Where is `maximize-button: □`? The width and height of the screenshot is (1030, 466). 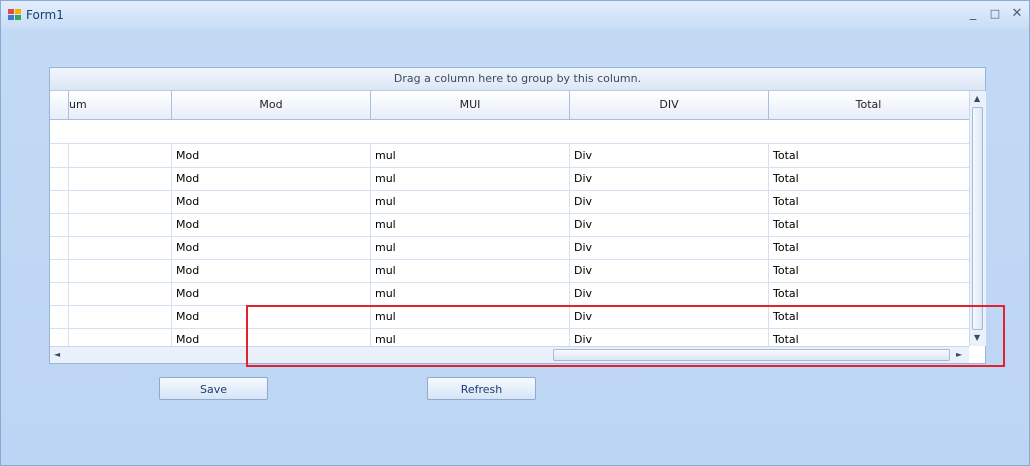
maximize-button: □ is located at coordinates (995, 14).